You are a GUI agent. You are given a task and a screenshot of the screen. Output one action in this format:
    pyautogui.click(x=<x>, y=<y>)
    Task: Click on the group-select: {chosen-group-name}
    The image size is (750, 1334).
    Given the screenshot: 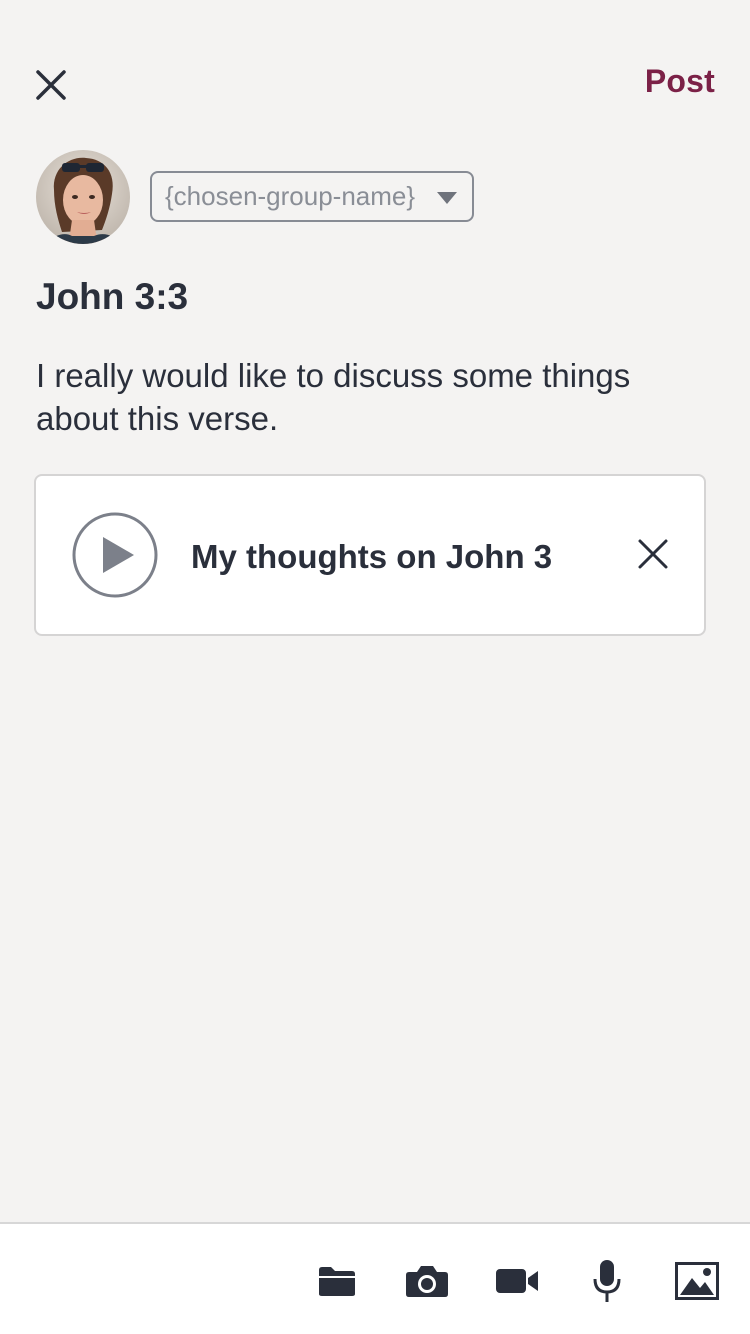 What is the action you would take?
    pyautogui.click(x=312, y=196)
    